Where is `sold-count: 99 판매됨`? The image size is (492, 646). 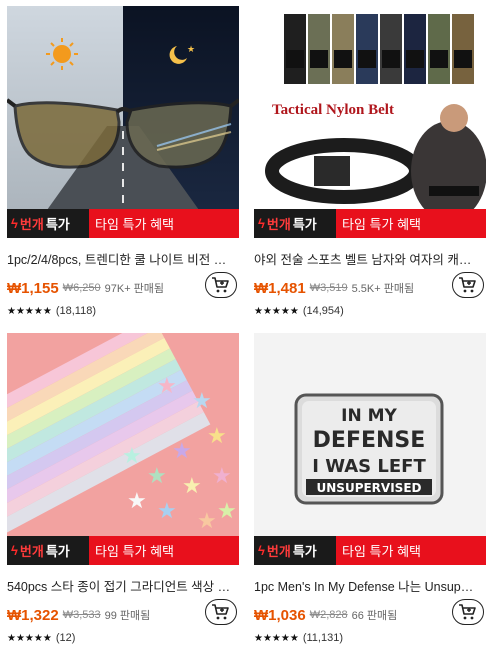 sold-count: 99 판매됨 is located at coordinates (127, 616).